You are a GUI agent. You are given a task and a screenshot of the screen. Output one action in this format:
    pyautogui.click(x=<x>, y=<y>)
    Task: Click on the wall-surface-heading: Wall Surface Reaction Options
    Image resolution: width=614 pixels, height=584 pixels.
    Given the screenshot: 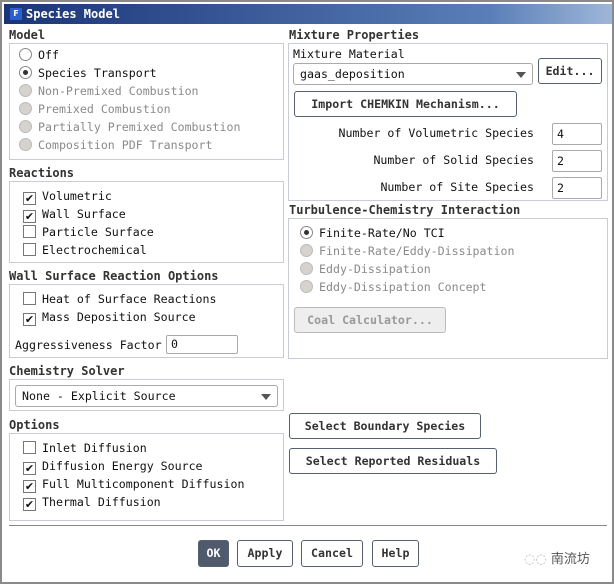 What is the action you would take?
    pyautogui.click(x=114, y=276)
    